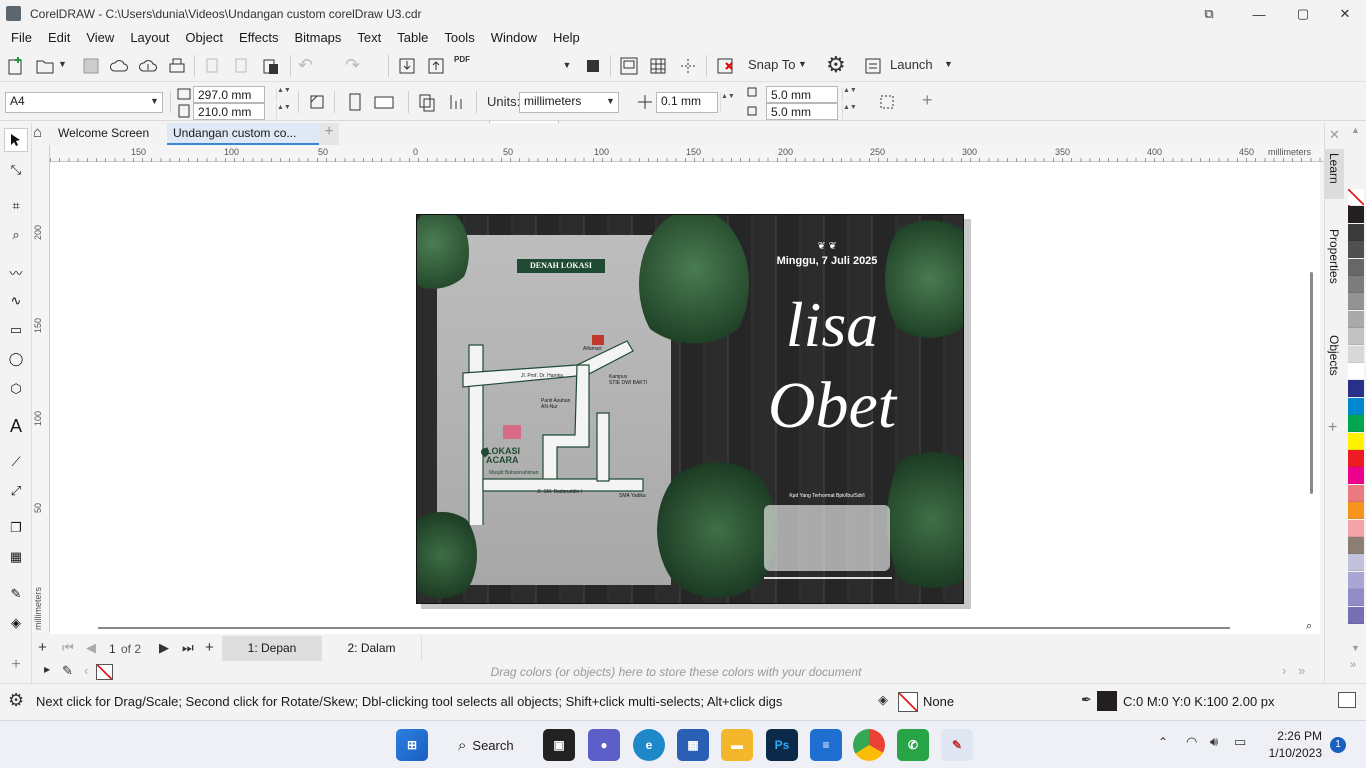 The image size is (1366, 768). I want to click on menu-view: View, so click(100, 39).